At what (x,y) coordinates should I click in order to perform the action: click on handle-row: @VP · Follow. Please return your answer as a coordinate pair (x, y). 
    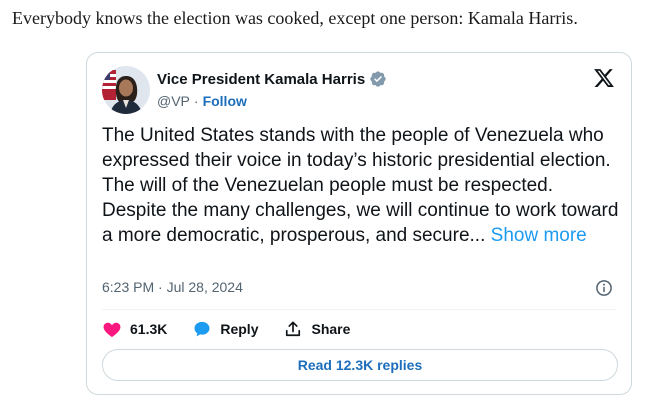
    Looking at the image, I should click on (202, 101).